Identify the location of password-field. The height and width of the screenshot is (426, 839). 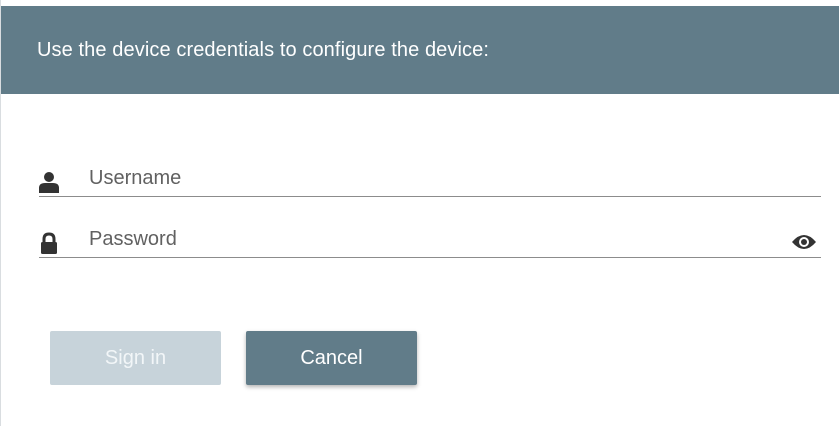
(430, 238).